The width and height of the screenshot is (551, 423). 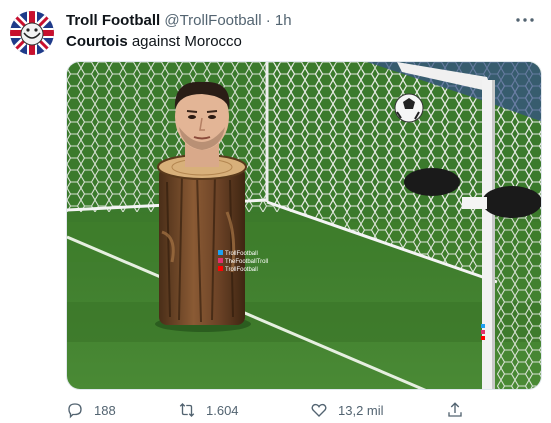 I want to click on tweet-text: Courtois against Morocco, so click(x=154, y=42).